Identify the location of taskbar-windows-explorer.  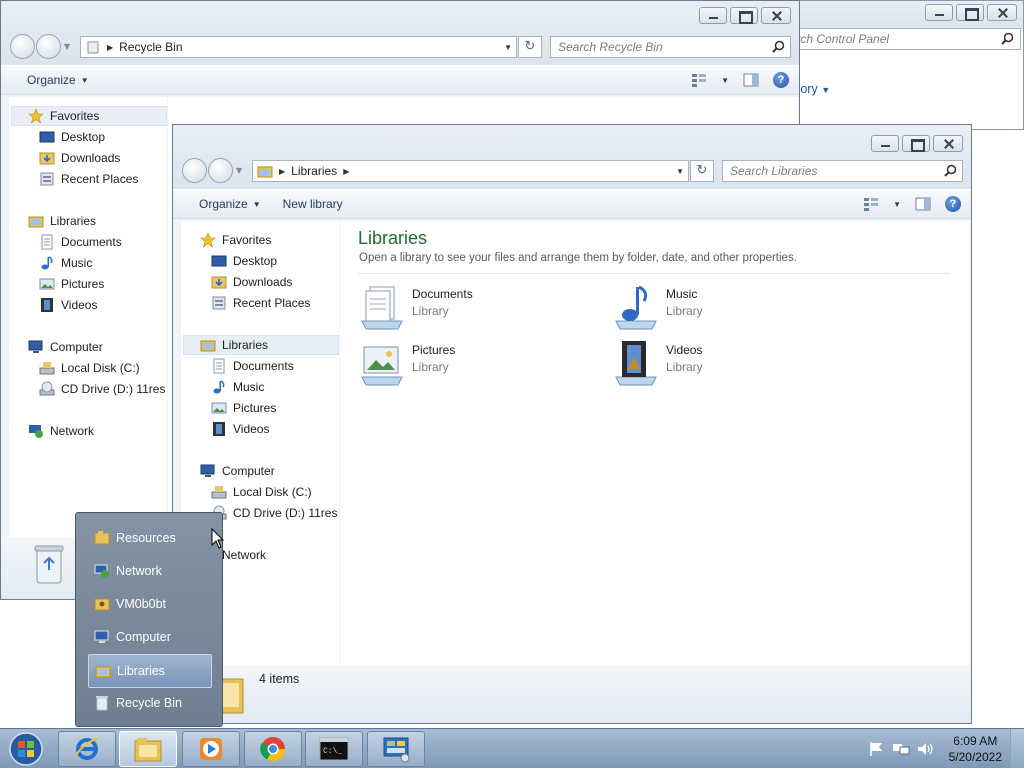
(148, 749).